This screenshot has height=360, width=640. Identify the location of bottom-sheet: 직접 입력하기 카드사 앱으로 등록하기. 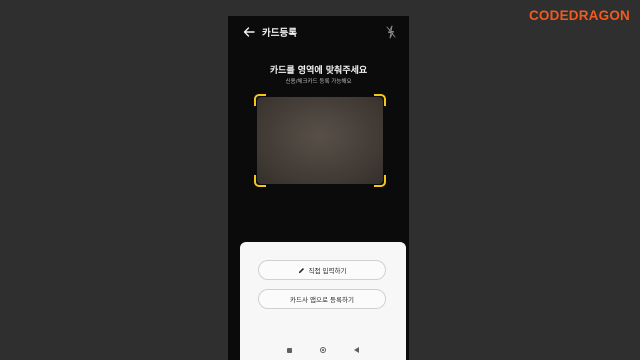
(323, 301).